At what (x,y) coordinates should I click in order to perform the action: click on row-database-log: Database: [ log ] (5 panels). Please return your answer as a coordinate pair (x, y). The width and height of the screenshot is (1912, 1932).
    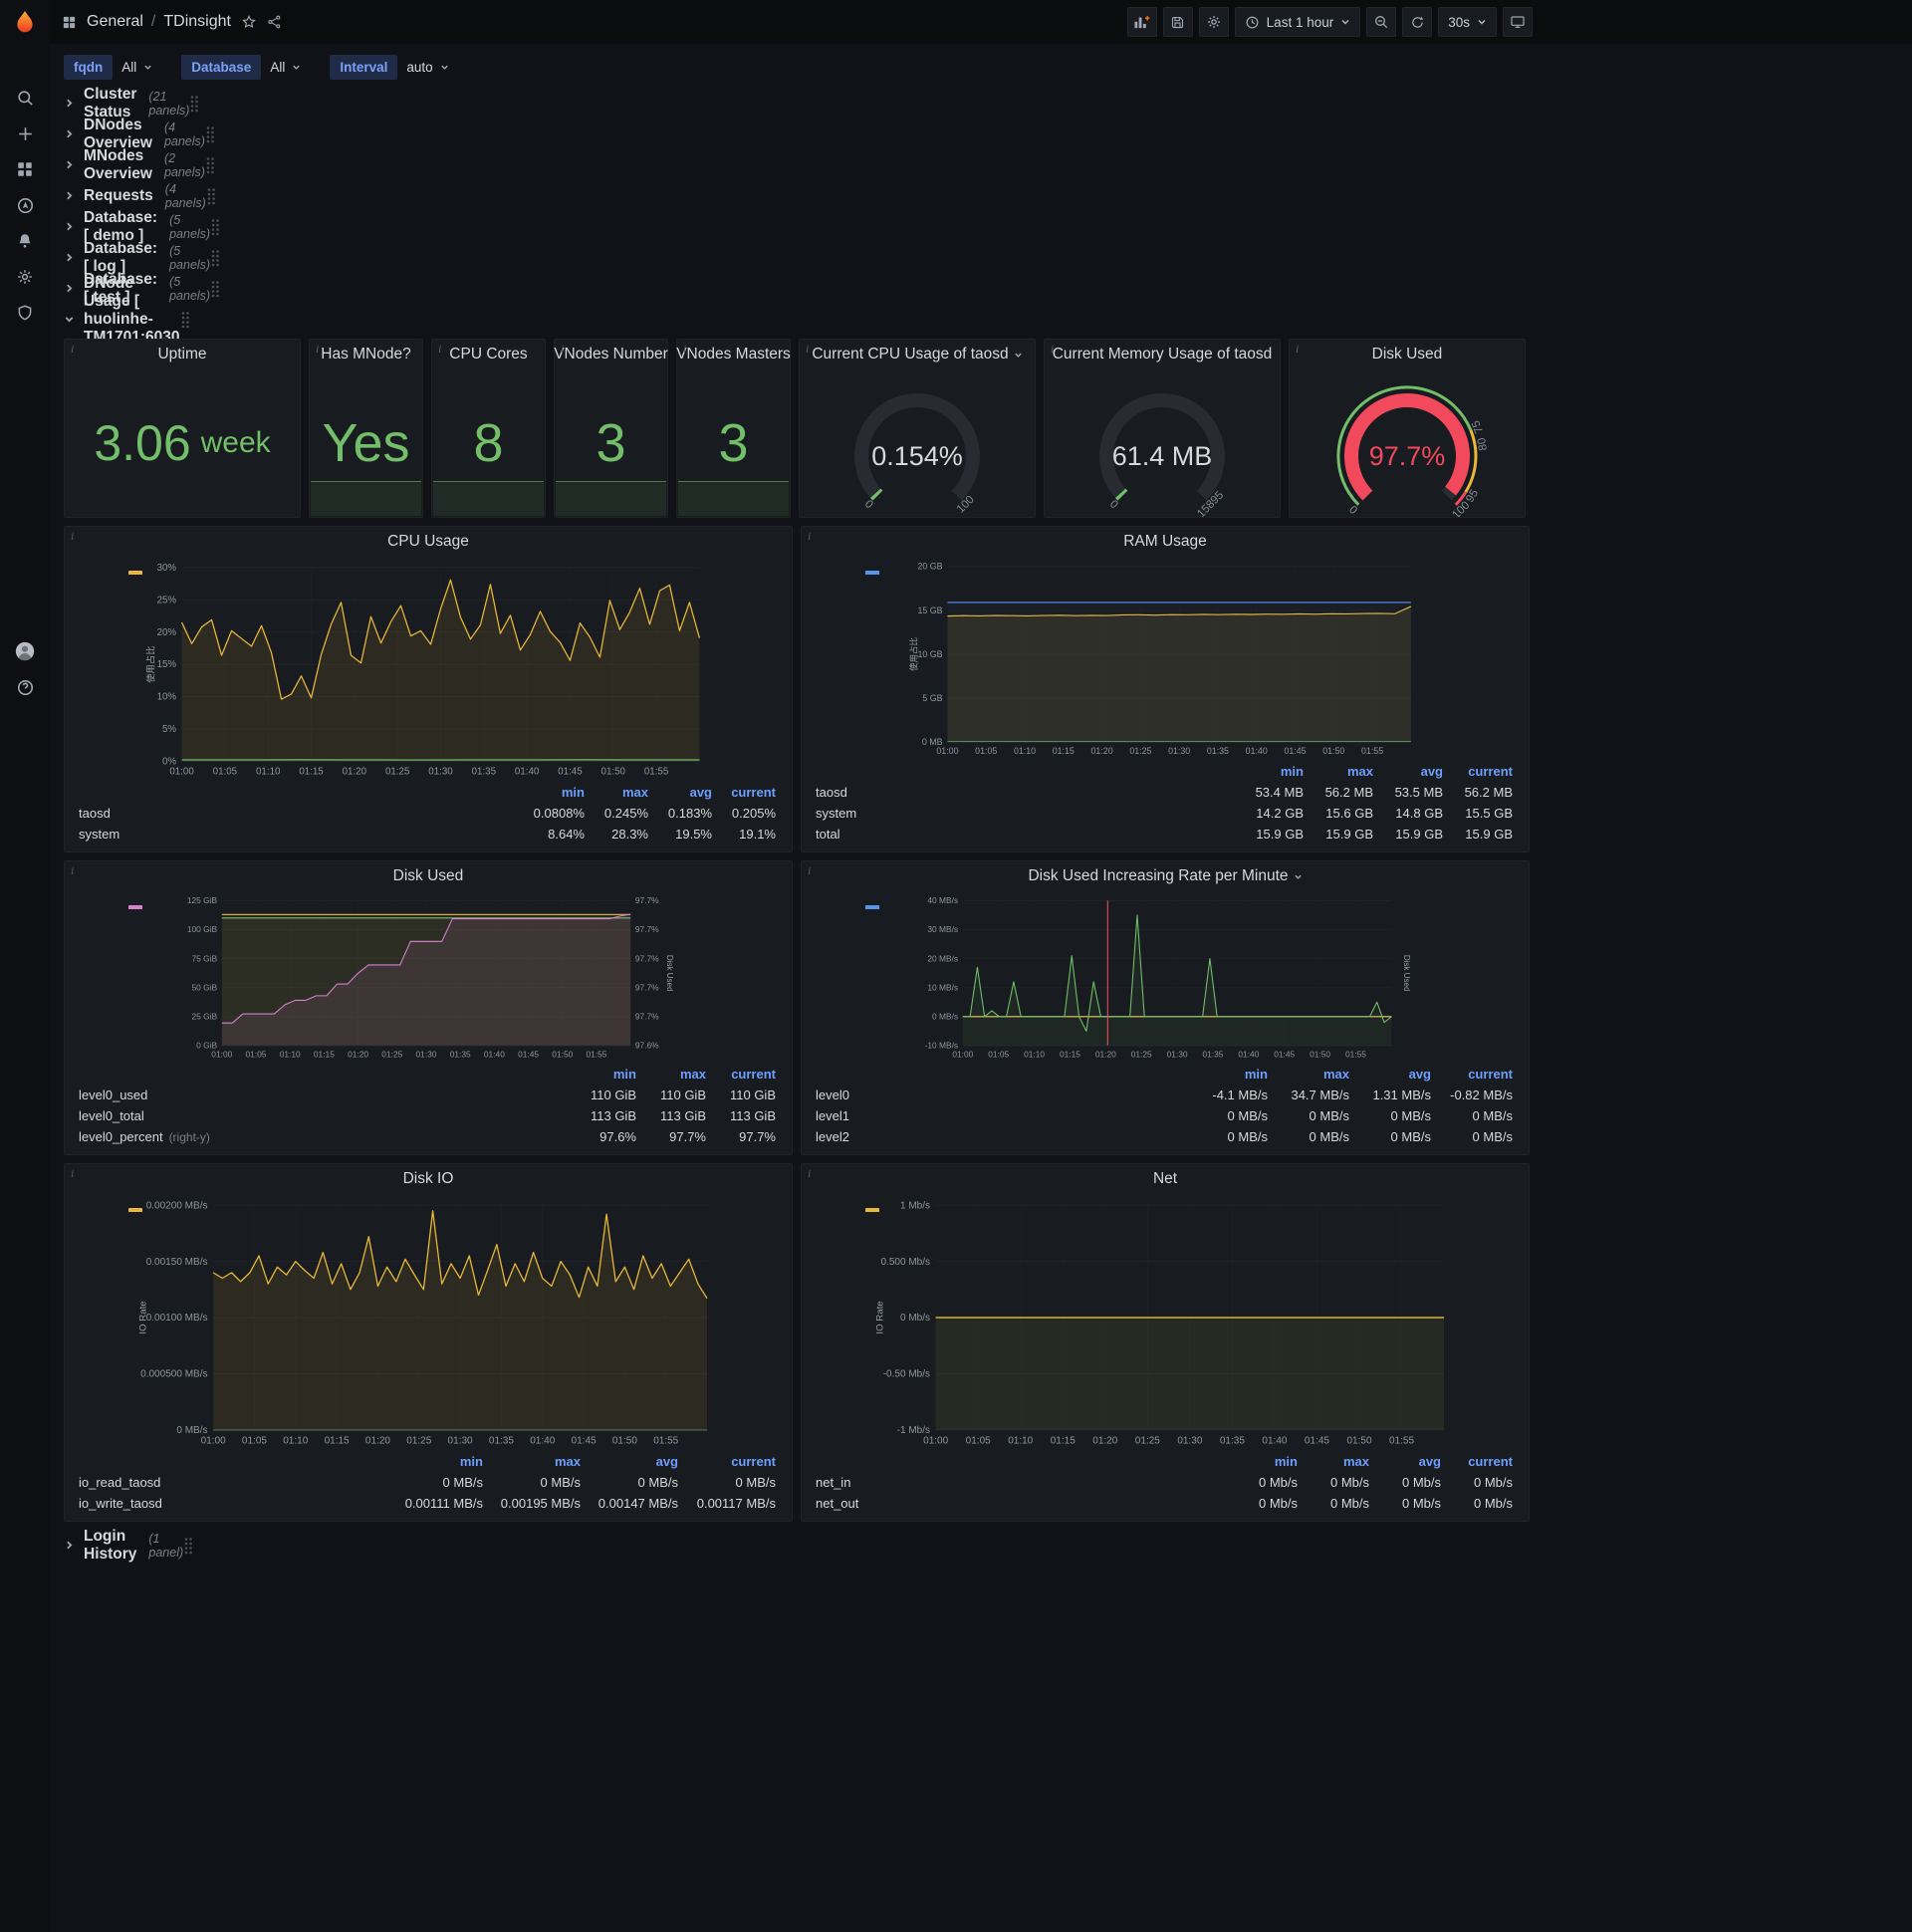
    Looking at the image, I should click on (141, 258).